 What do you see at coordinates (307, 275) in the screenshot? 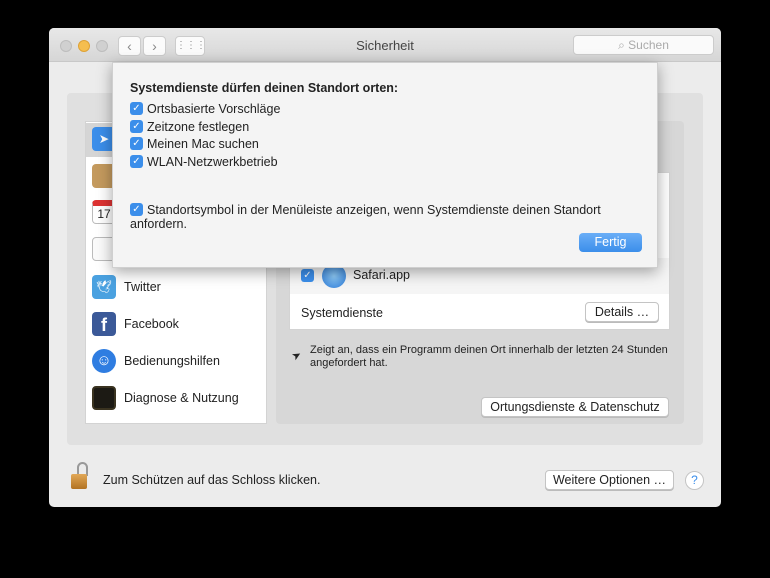
I see `safari-checkbox: ✓` at bounding box center [307, 275].